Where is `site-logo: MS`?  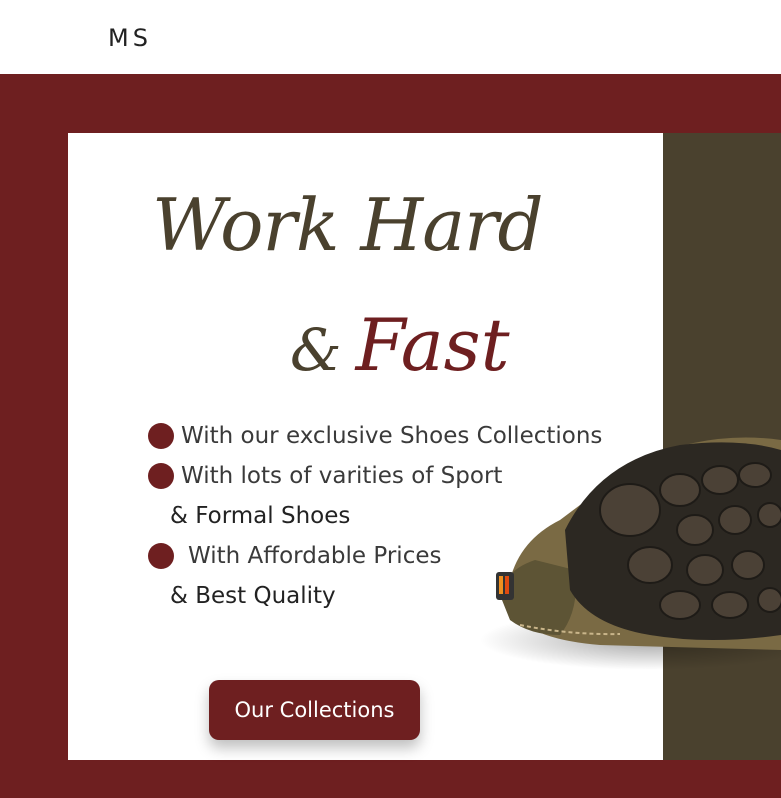 site-logo: MS is located at coordinates (130, 38).